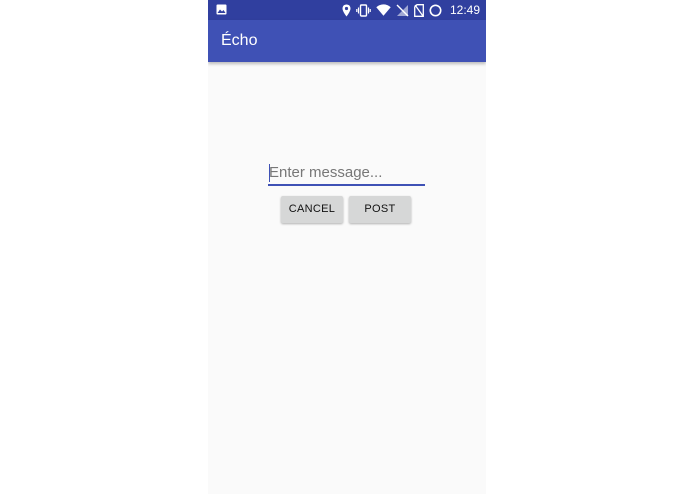 This screenshot has width=695, height=494. What do you see at coordinates (419, 10) in the screenshot?
I see `no-sim-icon` at bounding box center [419, 10].